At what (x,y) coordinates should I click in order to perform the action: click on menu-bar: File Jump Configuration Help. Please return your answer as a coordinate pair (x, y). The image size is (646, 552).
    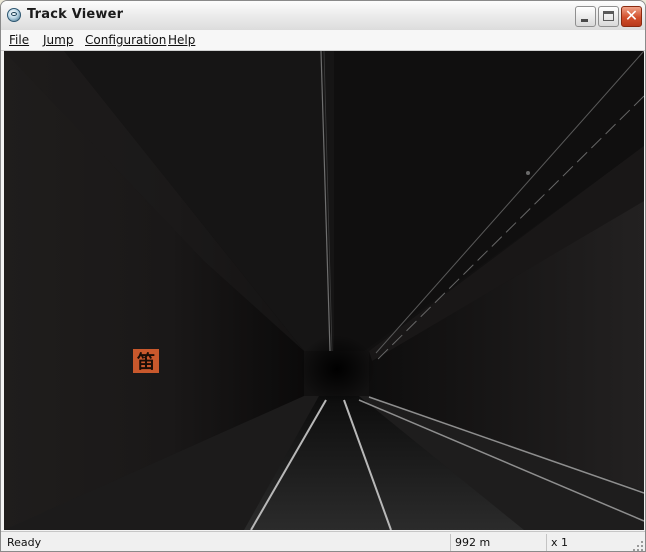
    Looking at the image, I should click on (323, 40).